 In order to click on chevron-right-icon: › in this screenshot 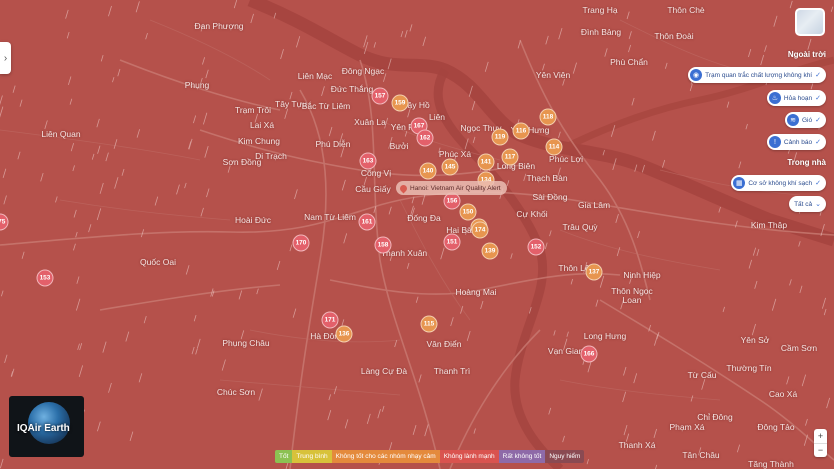, I will do `click(5, 58)`.